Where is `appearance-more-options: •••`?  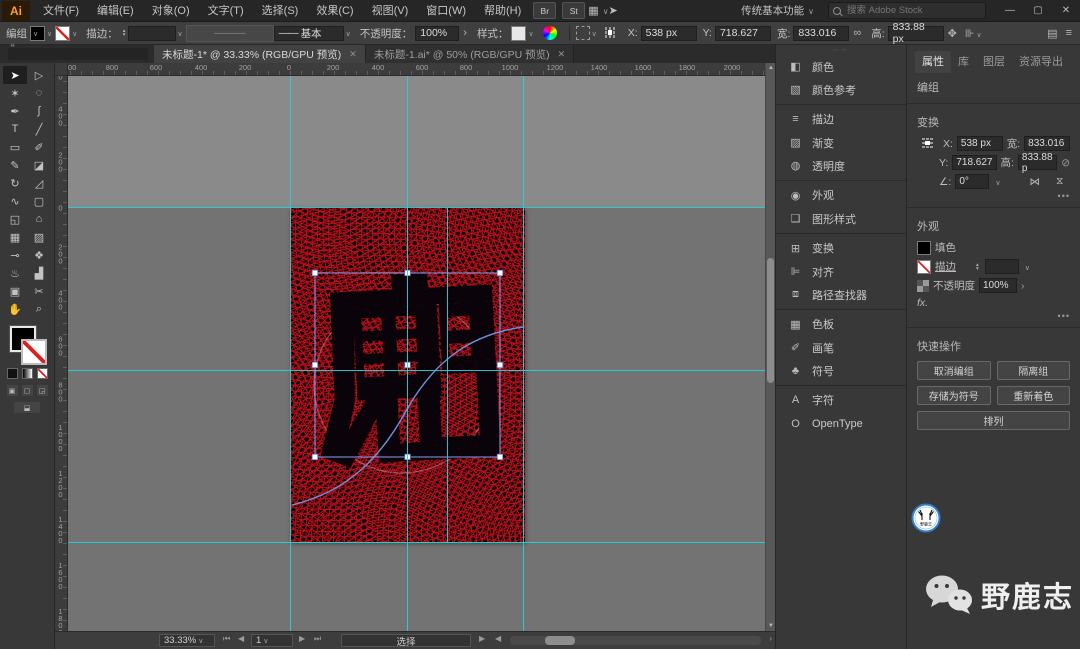
appearance-more-options: ••• is located at coordinates (993, 317).